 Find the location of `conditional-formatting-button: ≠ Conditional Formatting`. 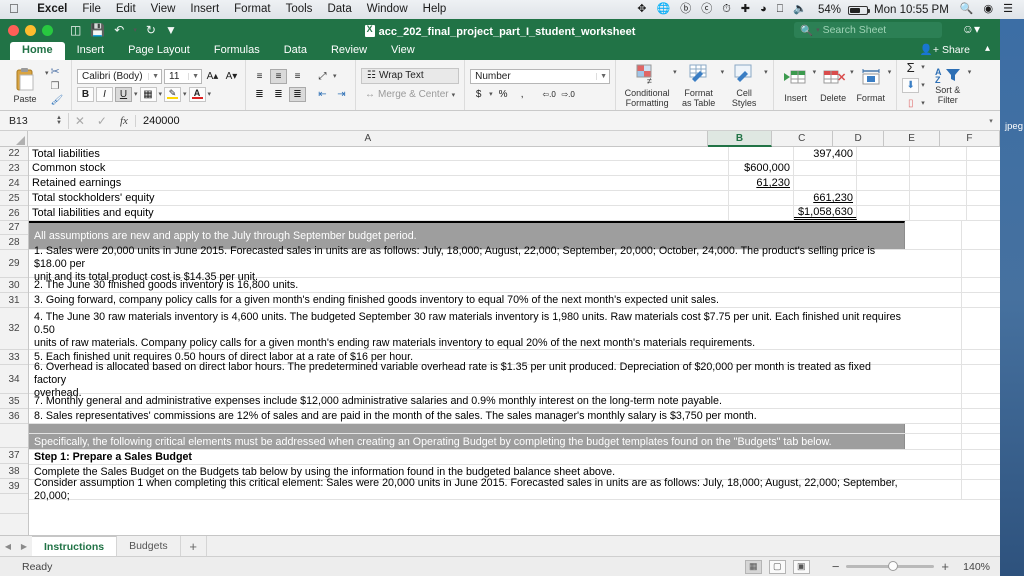

conditional-formatting-button: ≠ Conditional Formatting is located at coordinates (647, 85).